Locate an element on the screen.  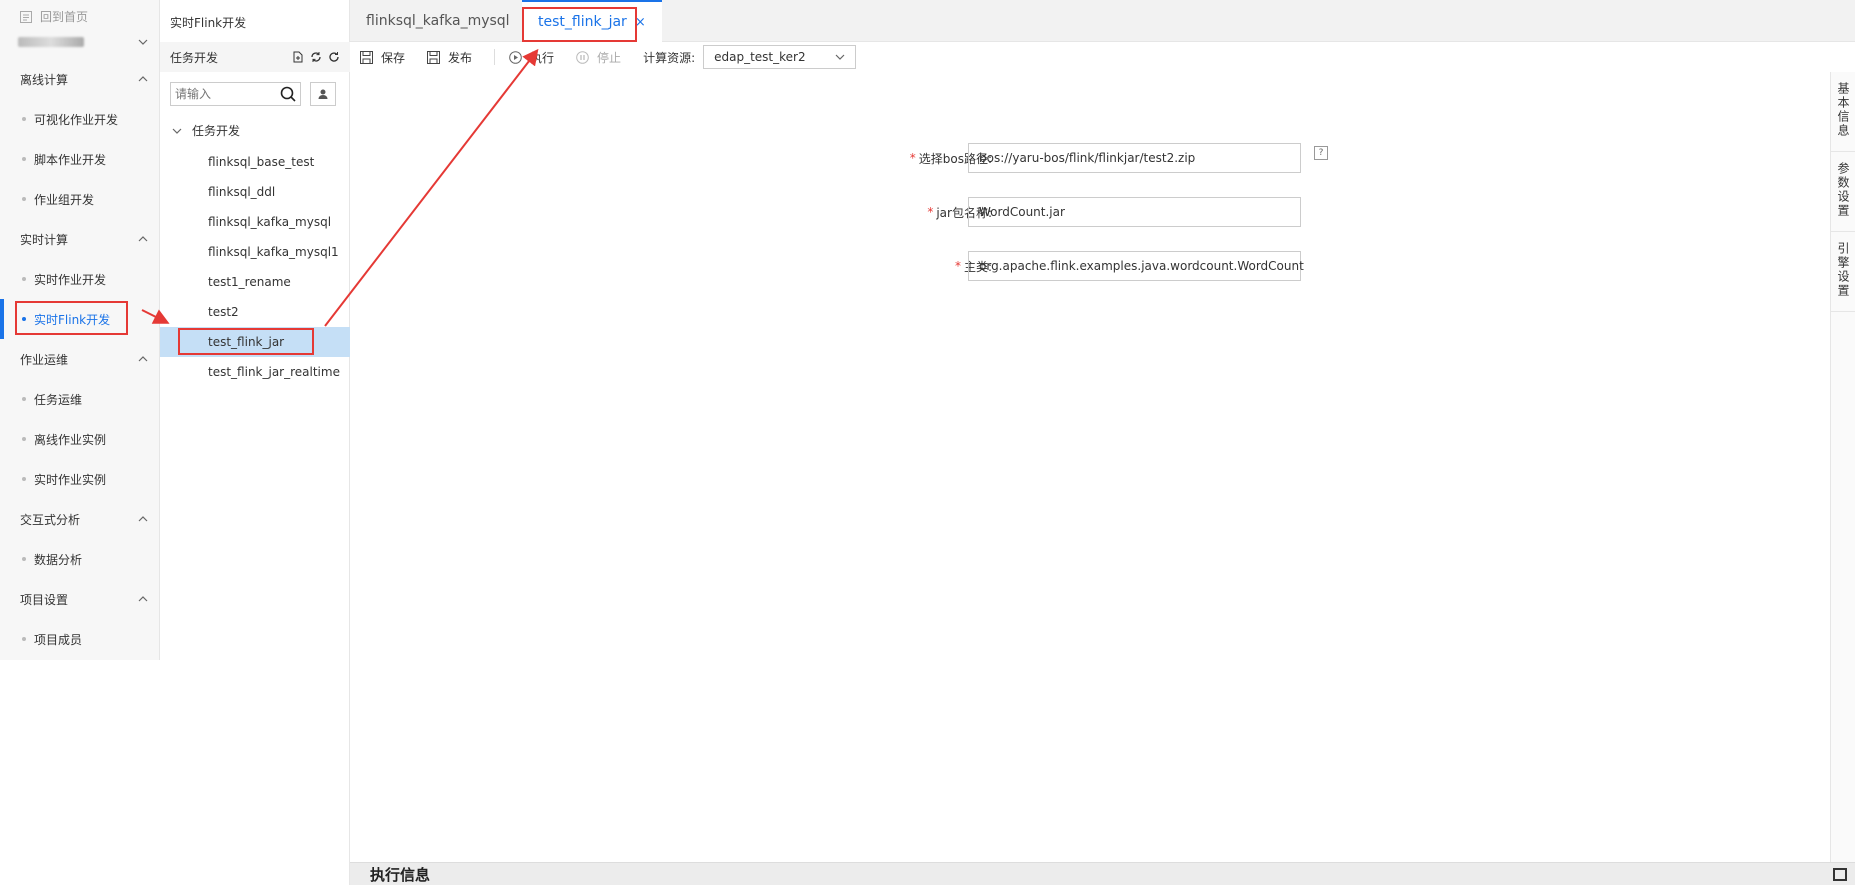
back-home-link: 回到首页 is located at coordinates (54, 16).